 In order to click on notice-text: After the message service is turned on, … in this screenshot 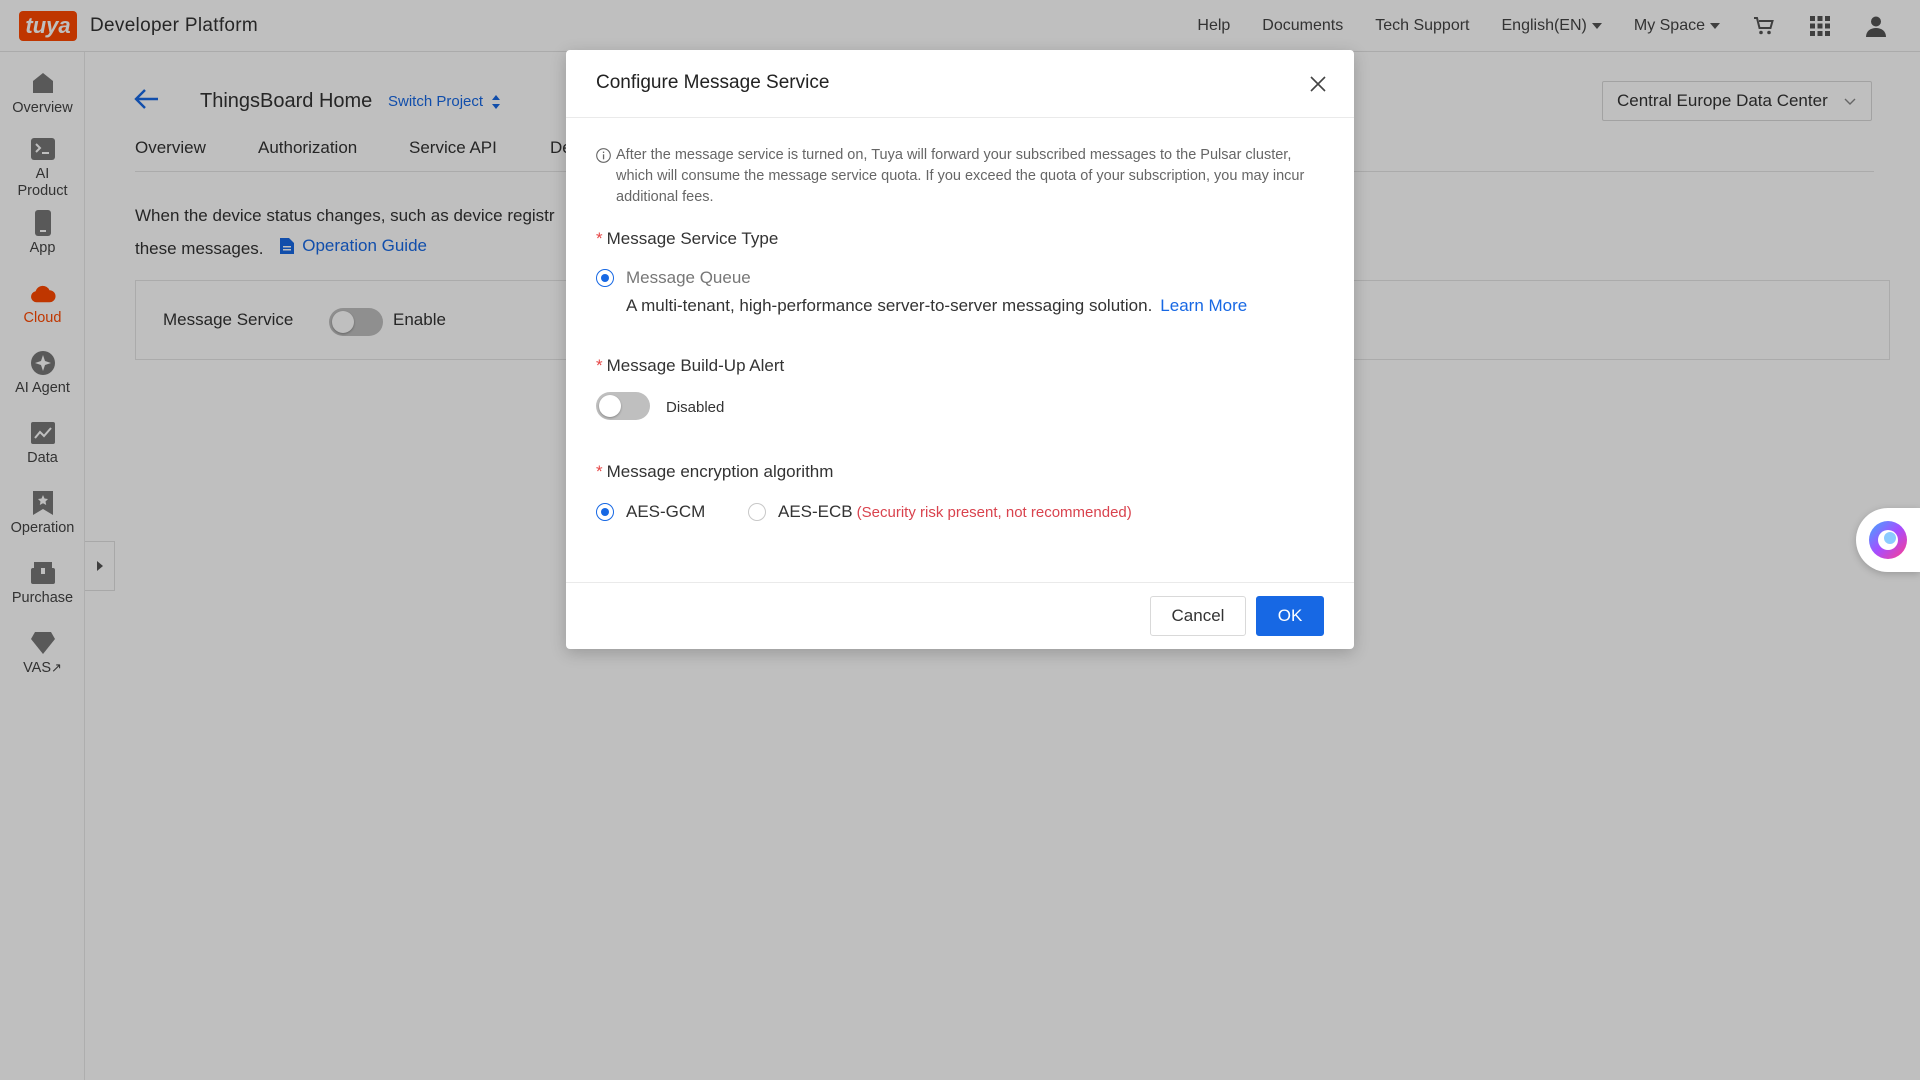, I will do `click(961, 176)`.